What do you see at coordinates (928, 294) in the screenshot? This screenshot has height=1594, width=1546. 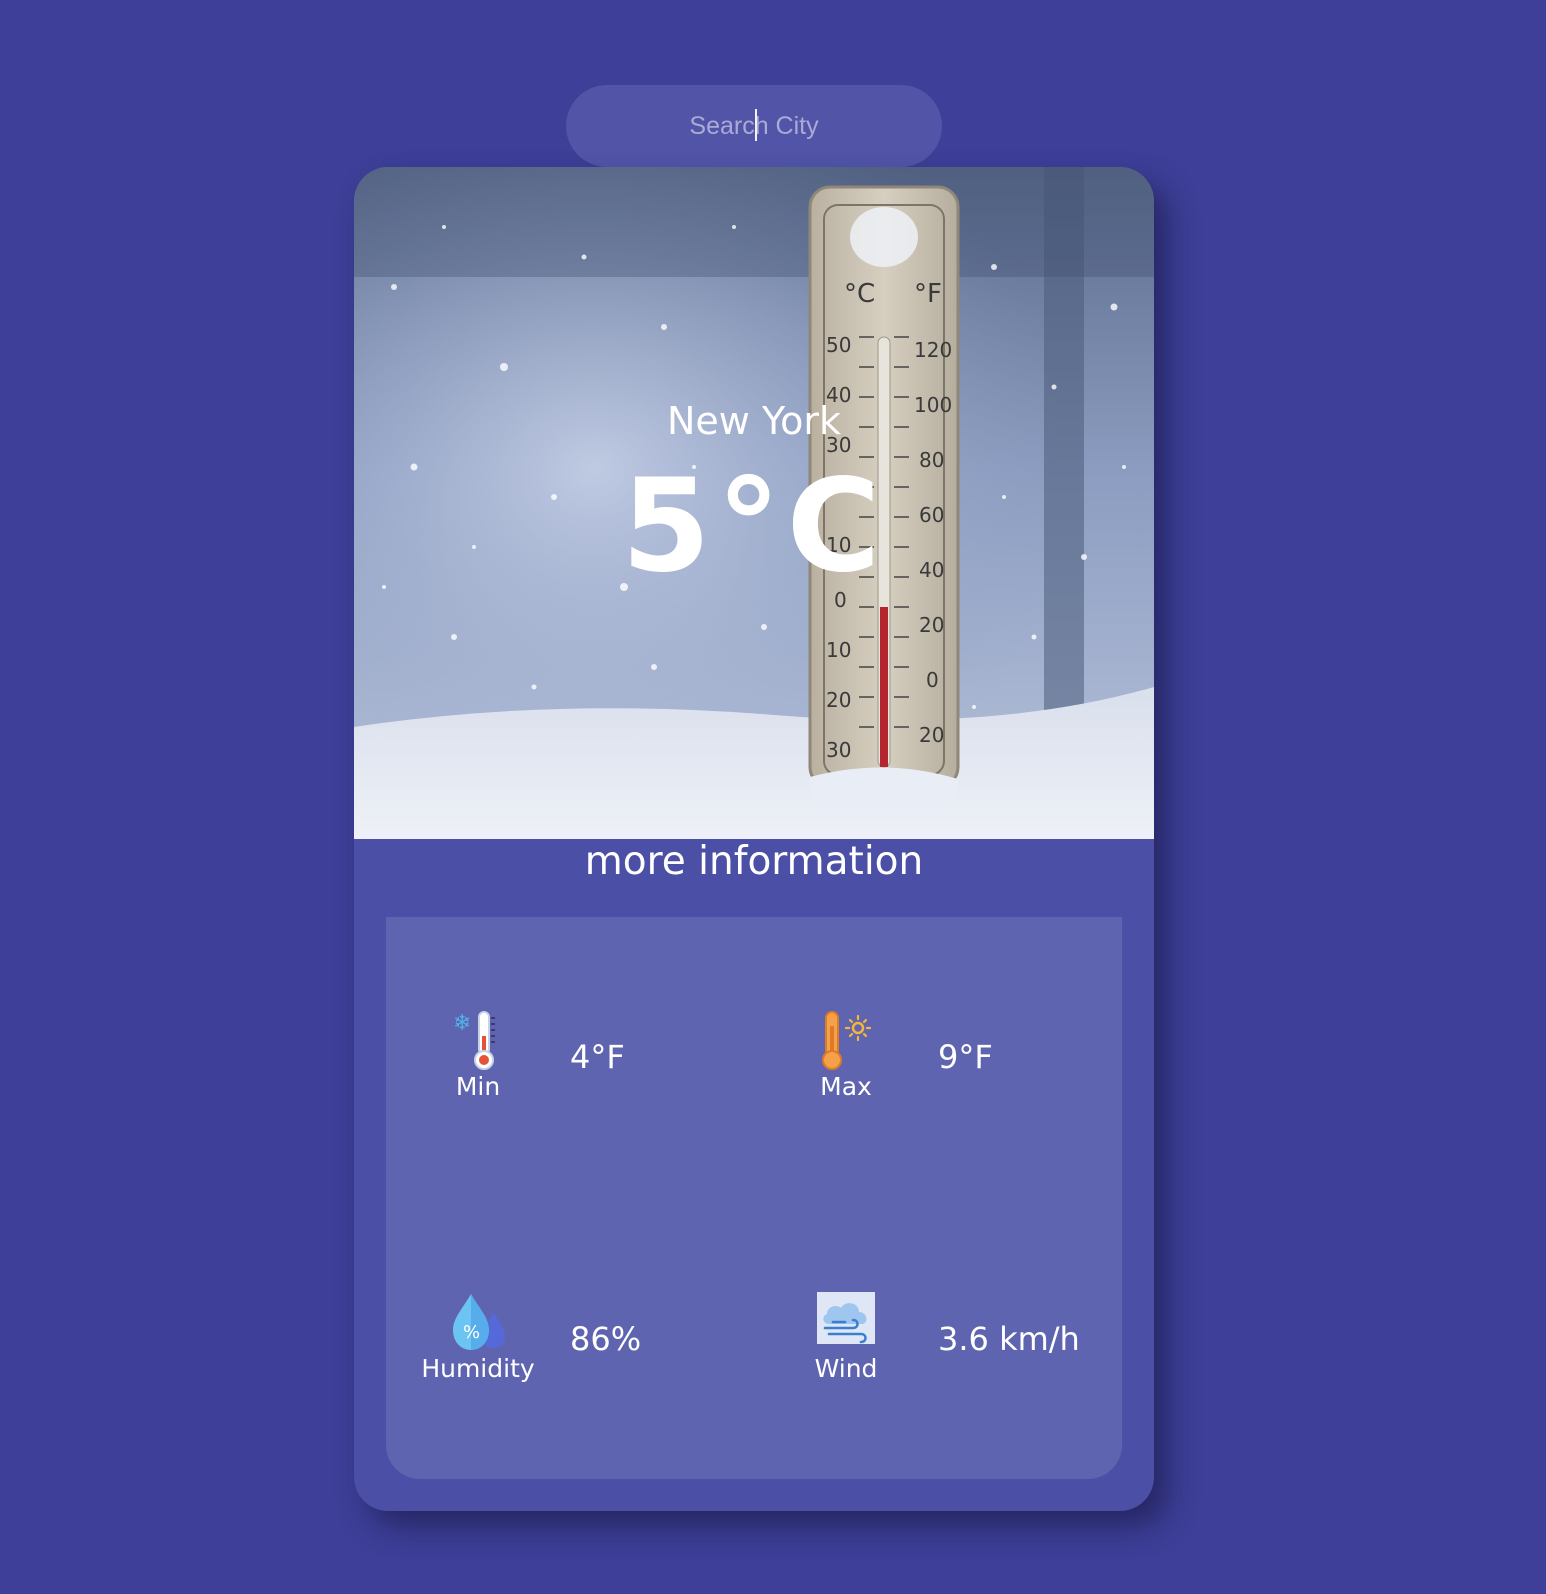 I see `svg-text: °F` at bounding box center [928, 294].